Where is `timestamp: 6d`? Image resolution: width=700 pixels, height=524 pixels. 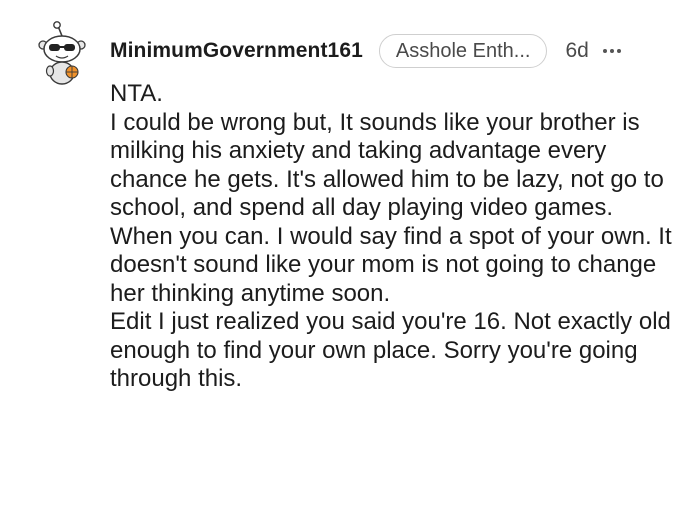
timestamp: 6d is located at coordinates (576, 51).